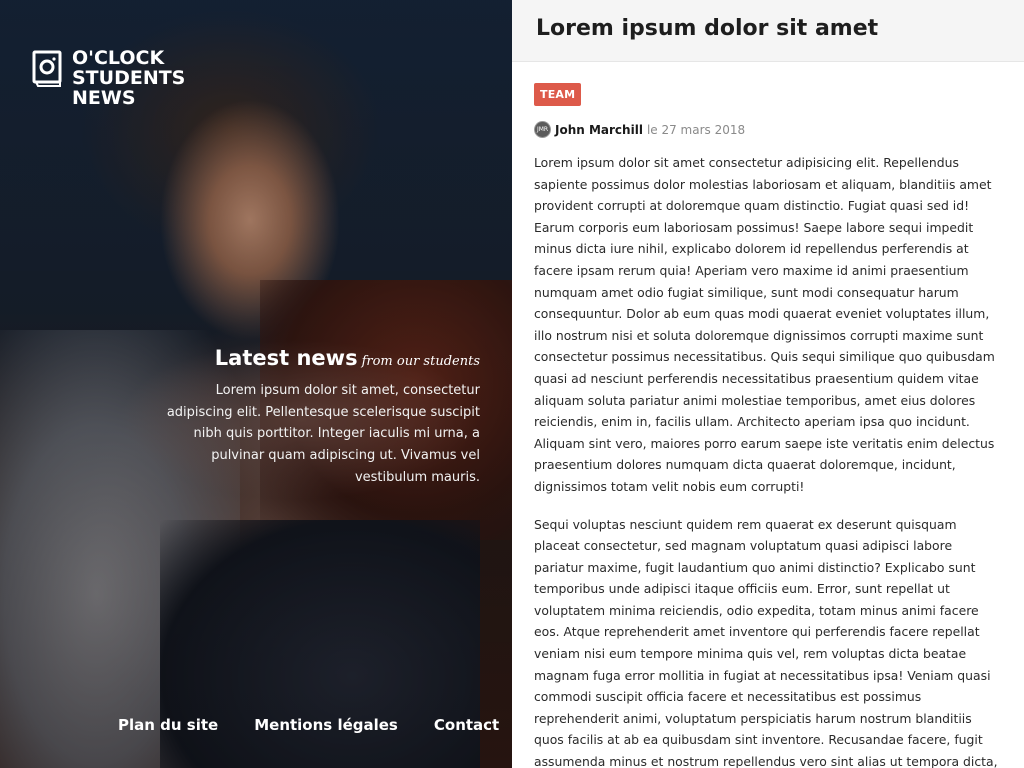 This screenshot has width=1024, height=768. Describe the element at coordinates (707, 28) in the screenshot. I see `article-title: Lorem ipsum dolor sit amet` at that location.